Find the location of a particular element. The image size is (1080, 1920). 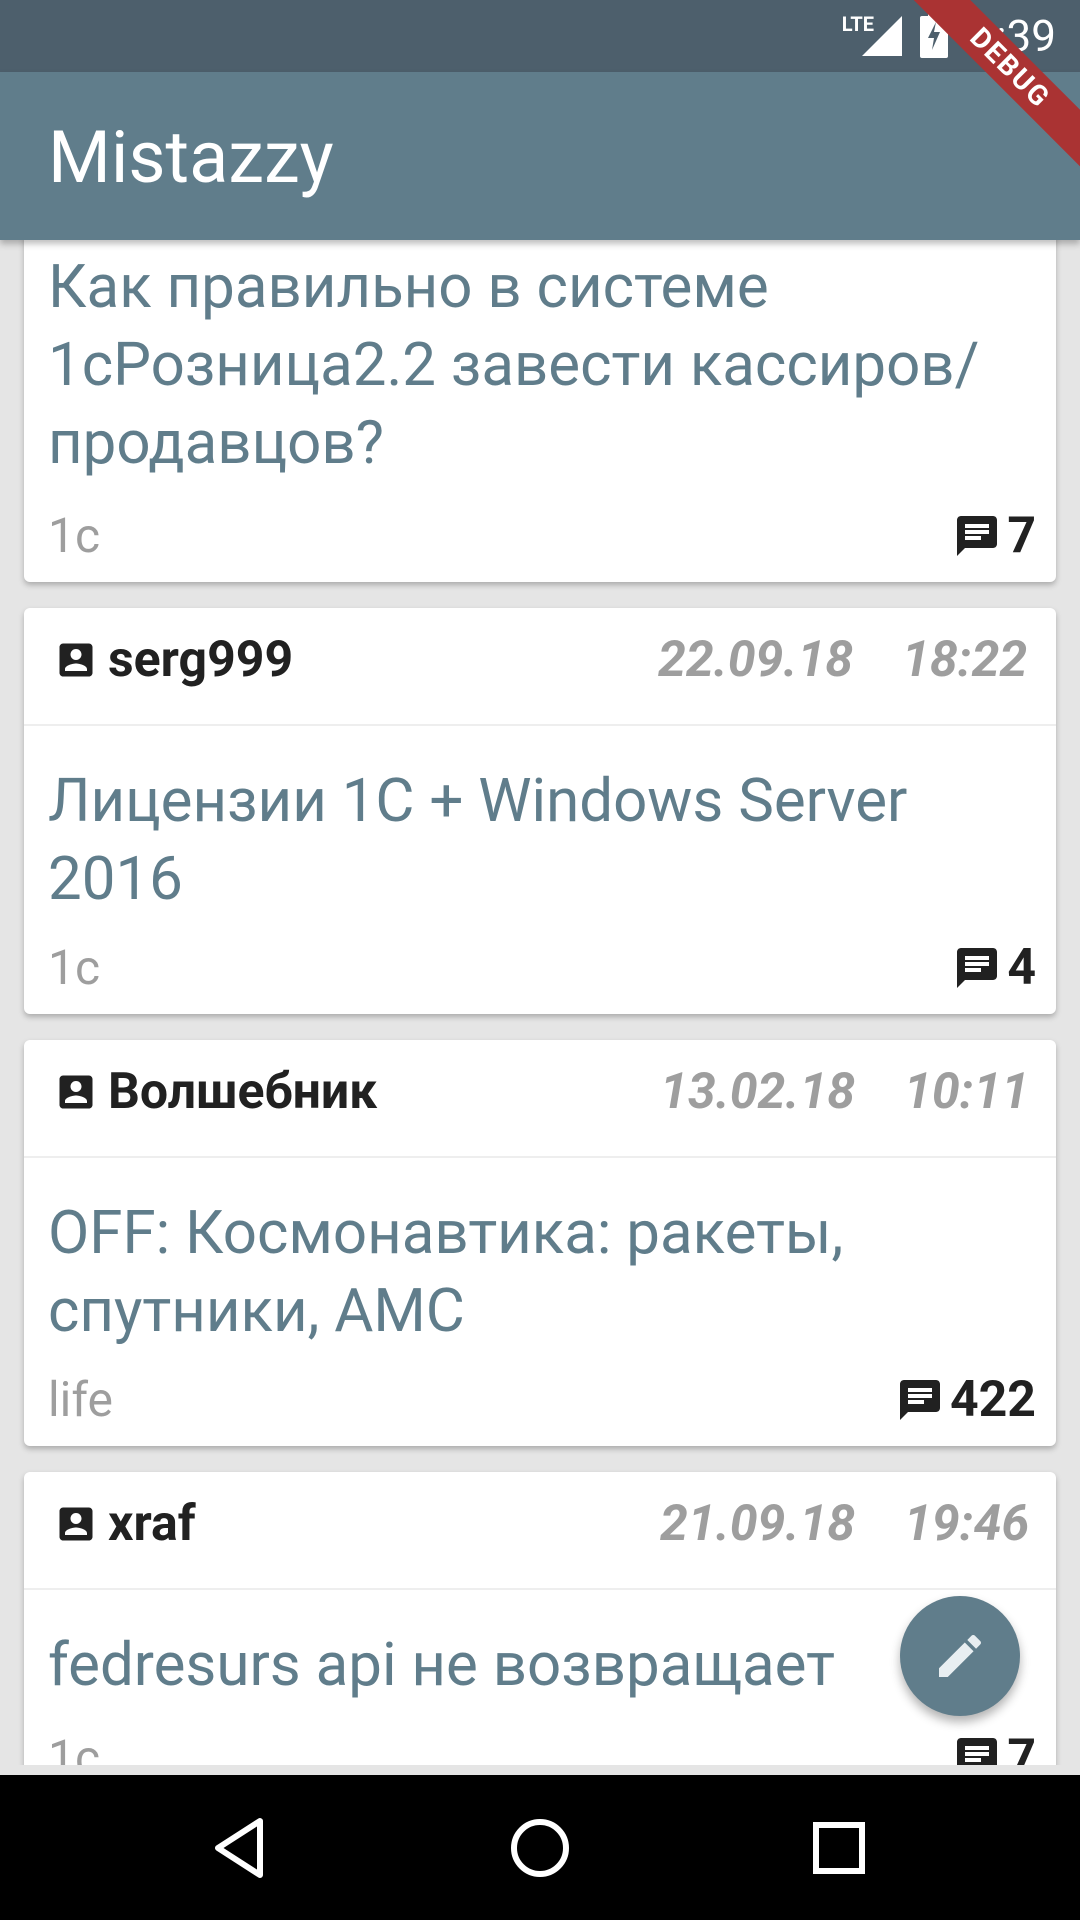

status-bar: LTE 9:39 is located at coordinates (540, 36).